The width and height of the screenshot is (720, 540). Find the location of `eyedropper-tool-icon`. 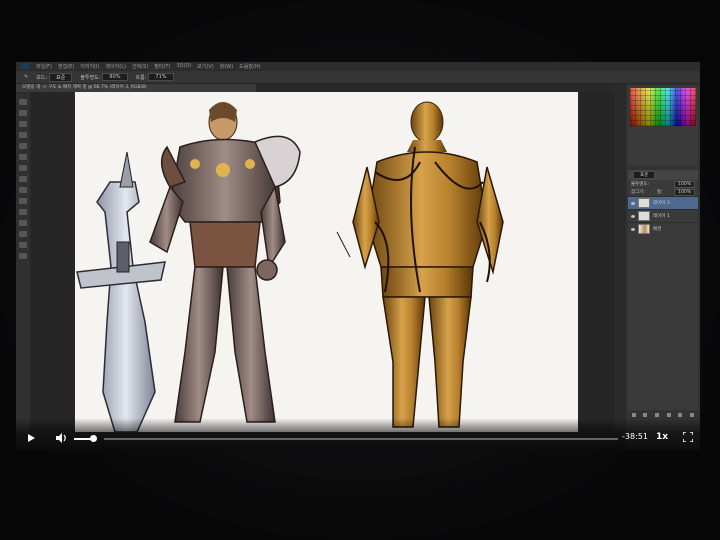

eyedropper-tool-icon is located at coordinates (23, 146).